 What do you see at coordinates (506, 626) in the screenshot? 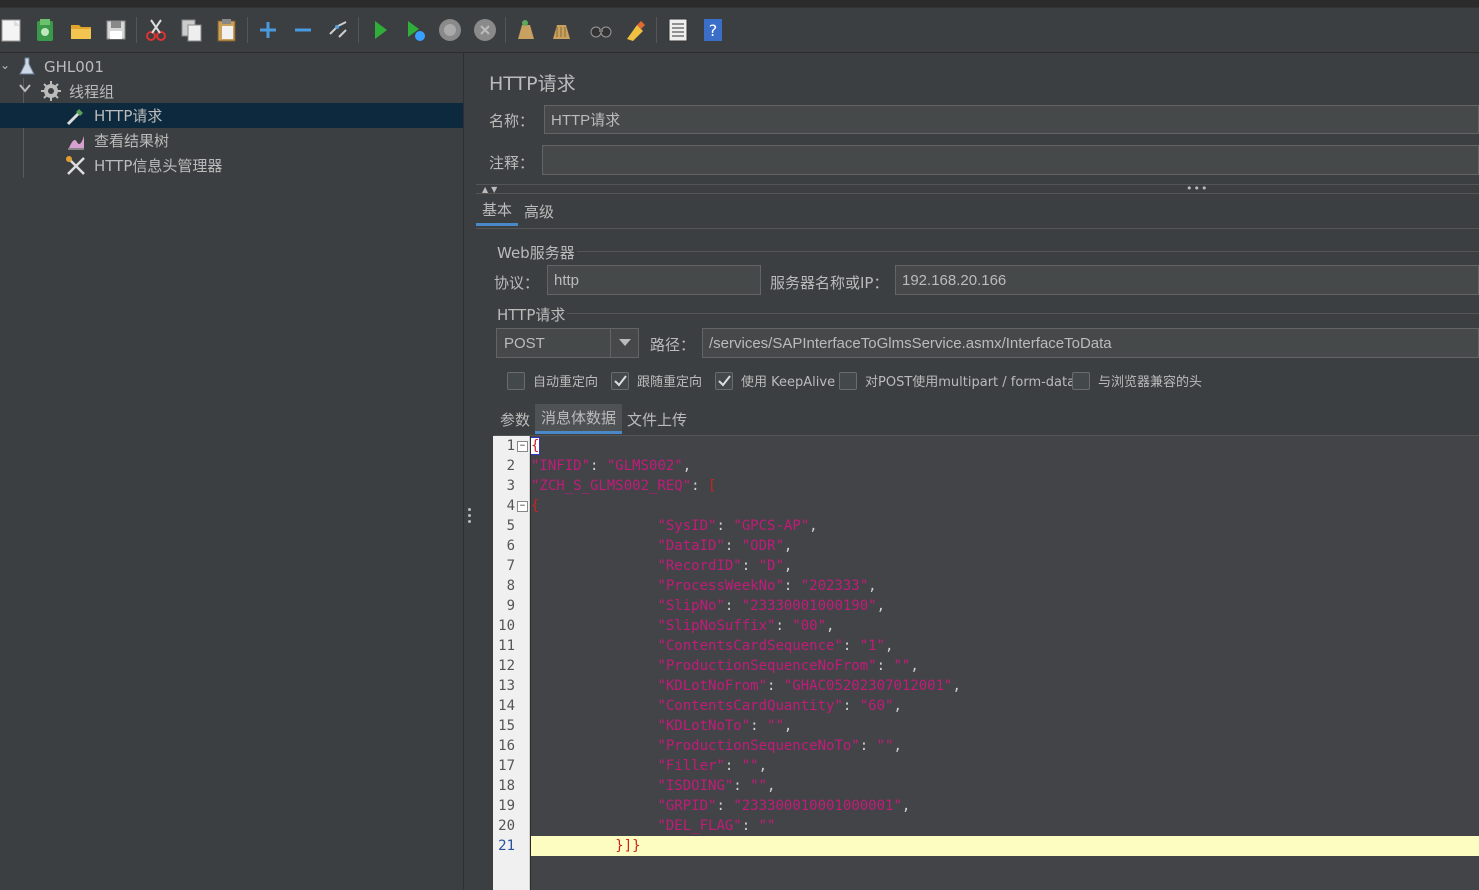
I see `line-number: 10` at bounding box center [506, 626].